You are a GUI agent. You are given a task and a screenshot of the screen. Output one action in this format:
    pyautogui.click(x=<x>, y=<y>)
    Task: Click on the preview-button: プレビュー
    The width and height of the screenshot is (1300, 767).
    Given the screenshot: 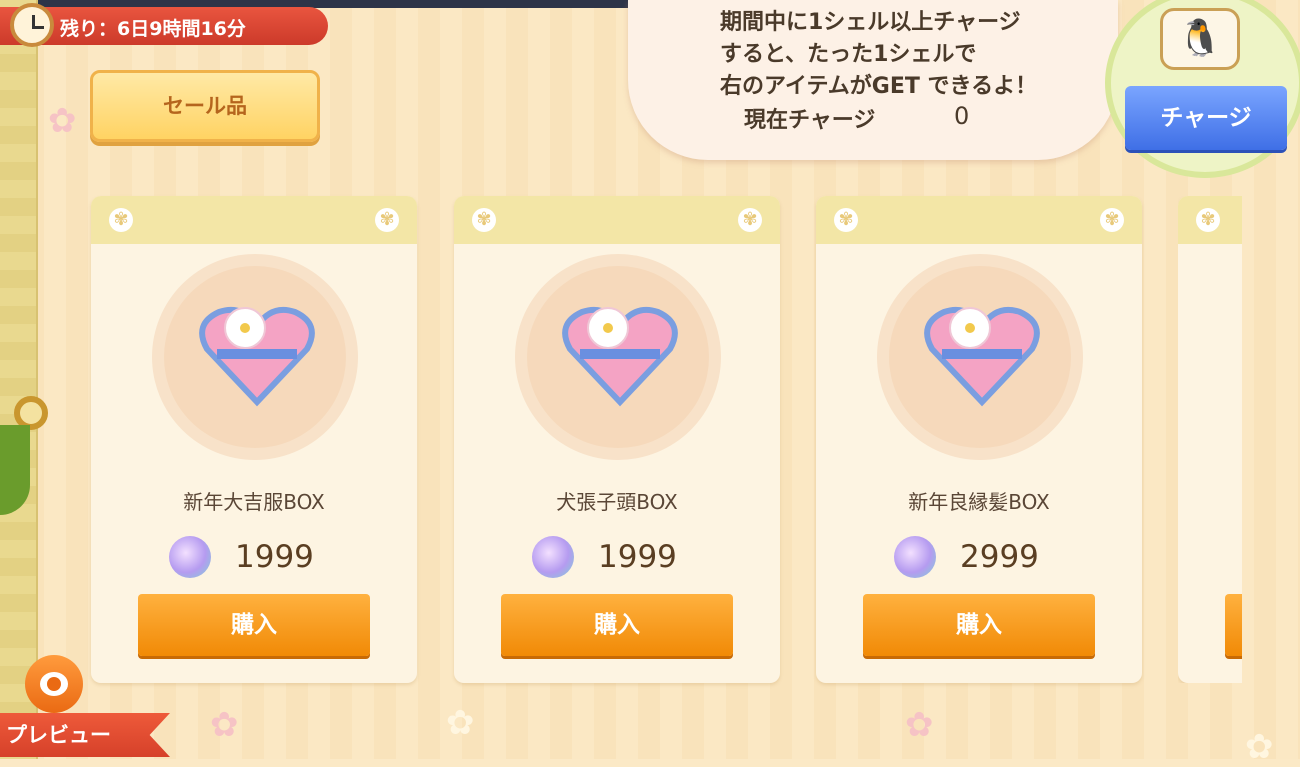 What is the action you would take?
    pyautogui.click(x=85, y=735)
    